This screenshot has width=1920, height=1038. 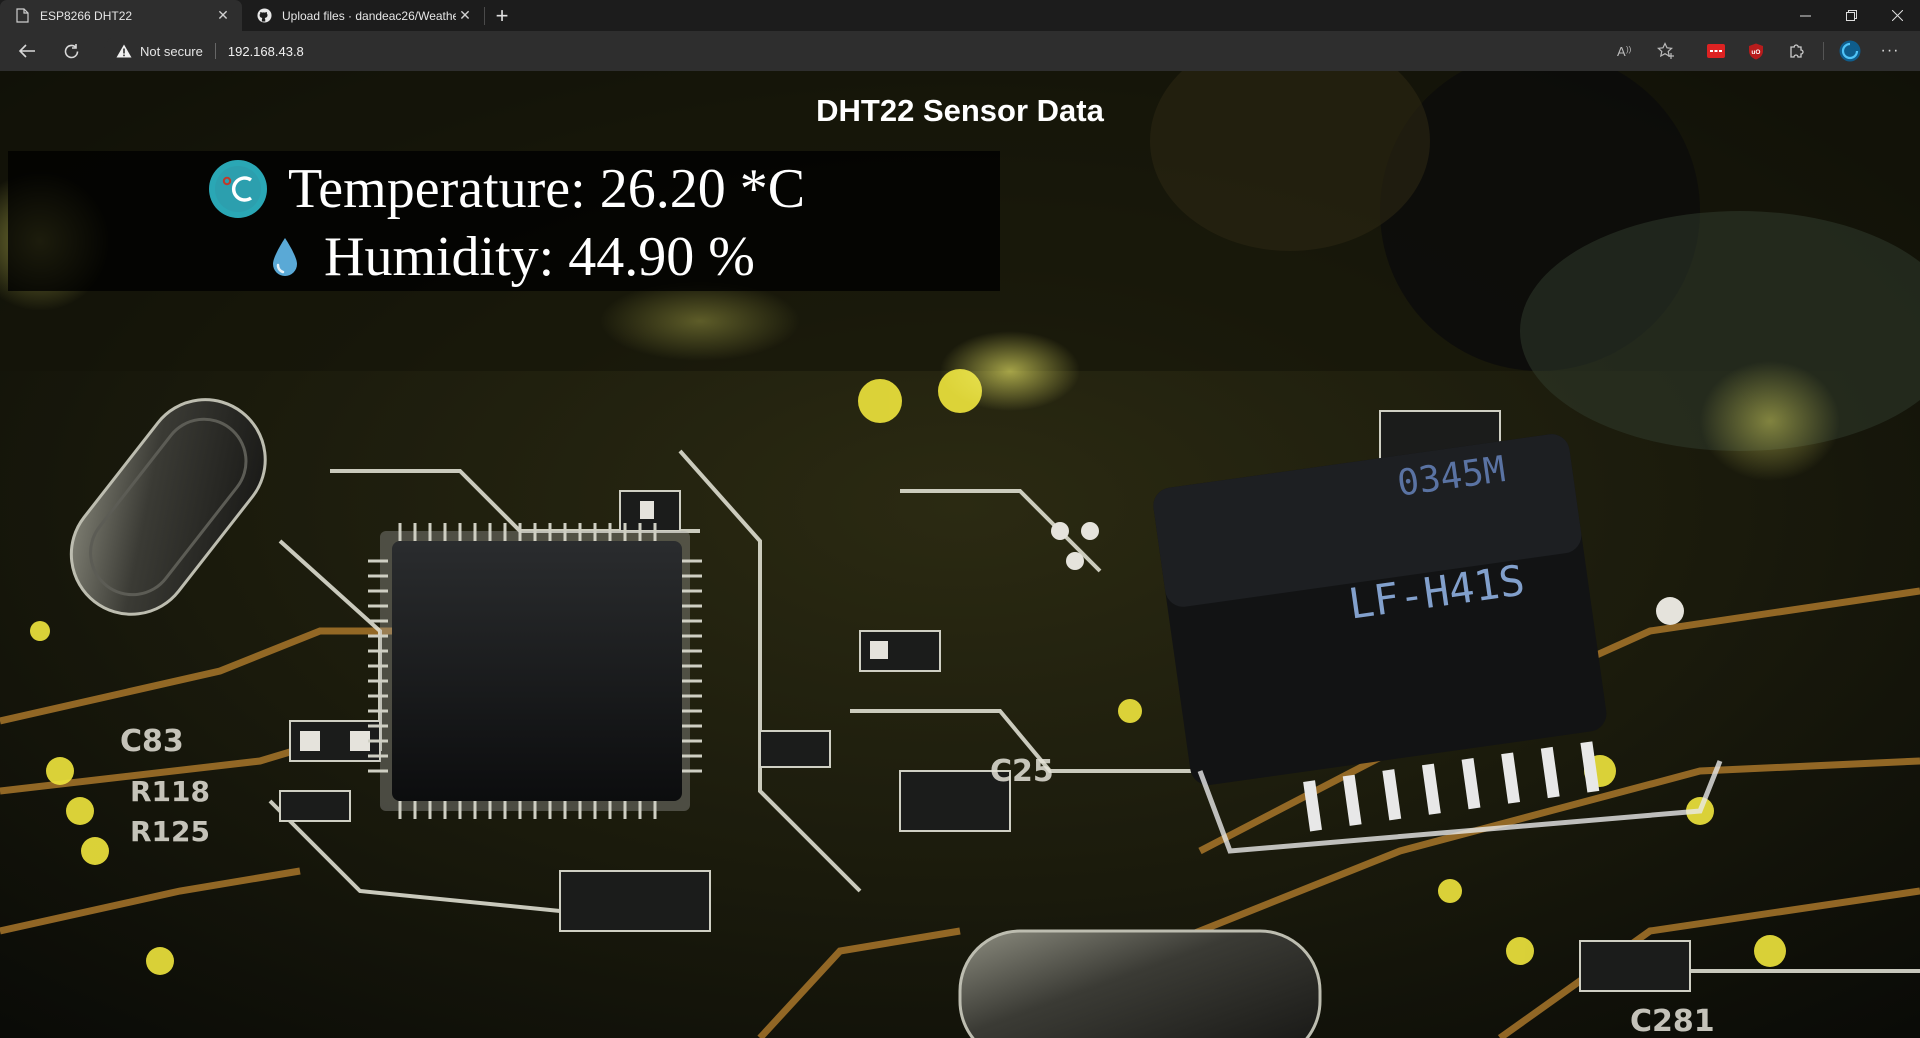 I want to click on humidity-value: 44.90, so click(x=631, y=257).